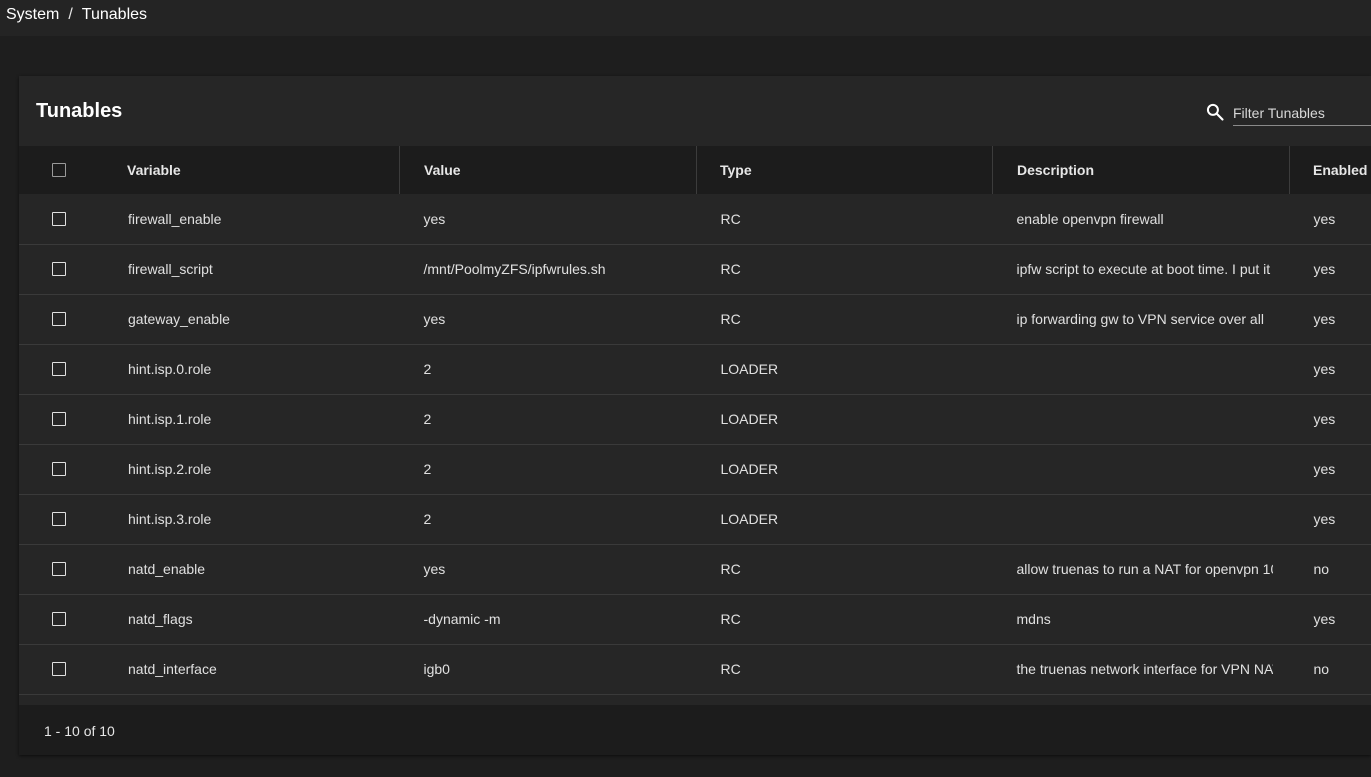 Image resolution: width=1371 pixels, height=777 pixels. I want to click on filter-box, so click(1288, 114).